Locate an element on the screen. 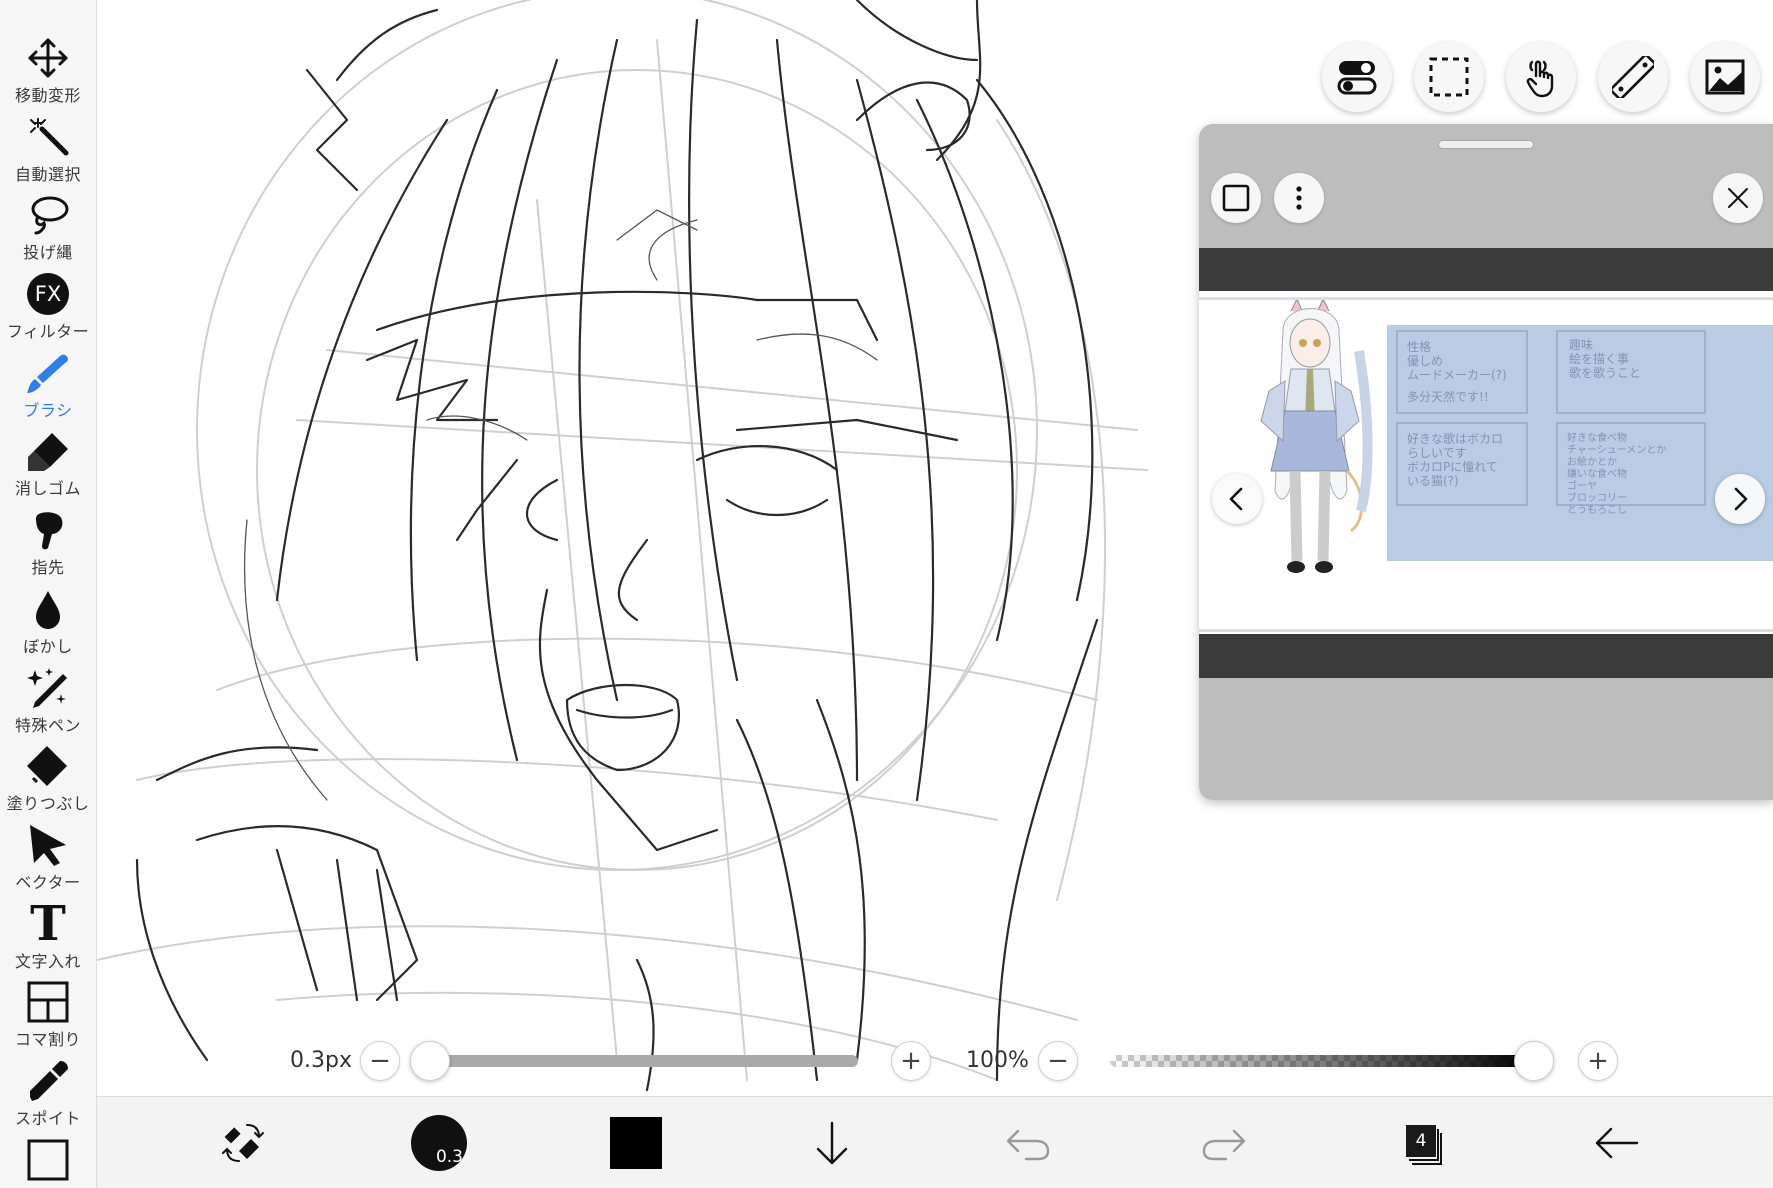 The height and width of the screenshot is (1188, 1773). tool-vector: ベクター is located at coordinates (48, 862).